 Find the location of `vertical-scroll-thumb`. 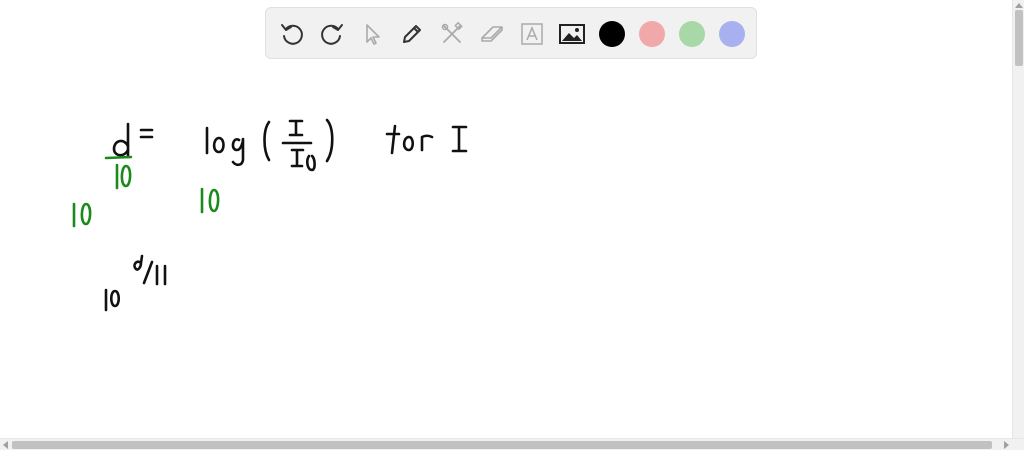

vertical-scroll-thumb is located at coordinates (1019, 38).